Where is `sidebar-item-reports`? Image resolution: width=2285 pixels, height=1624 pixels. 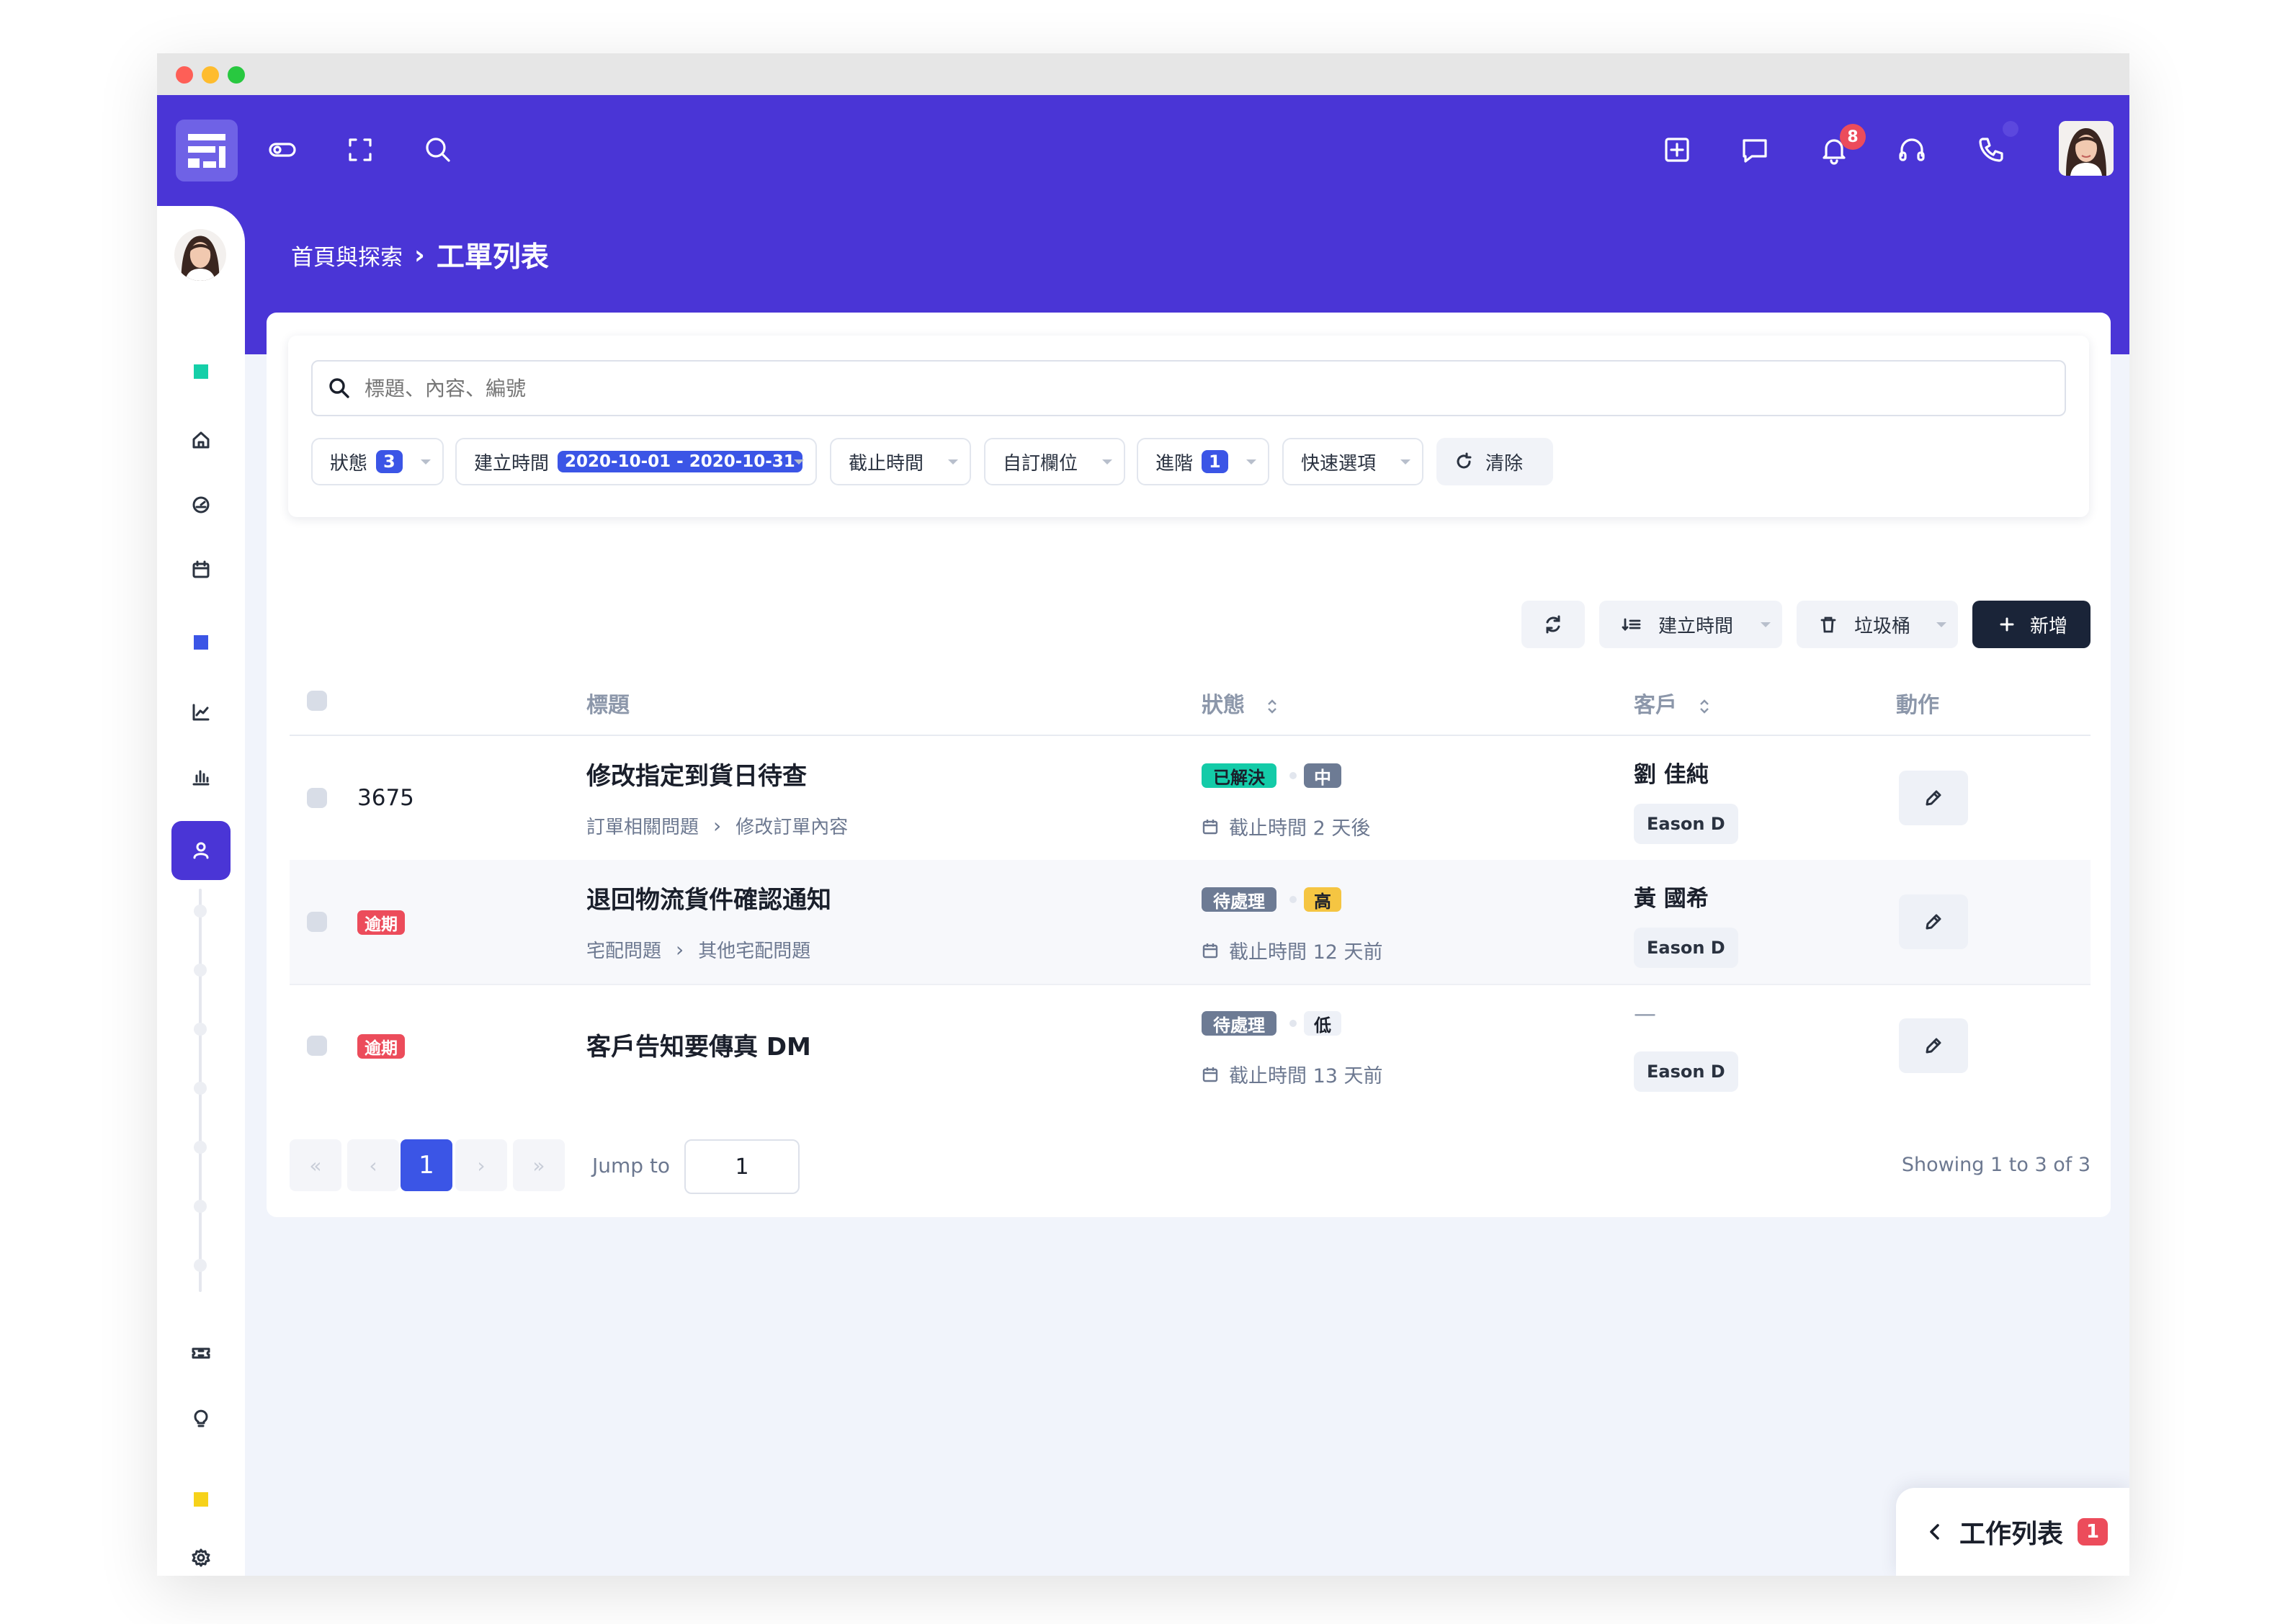 sidebar-item-reports is located at coordinates (201, 777).